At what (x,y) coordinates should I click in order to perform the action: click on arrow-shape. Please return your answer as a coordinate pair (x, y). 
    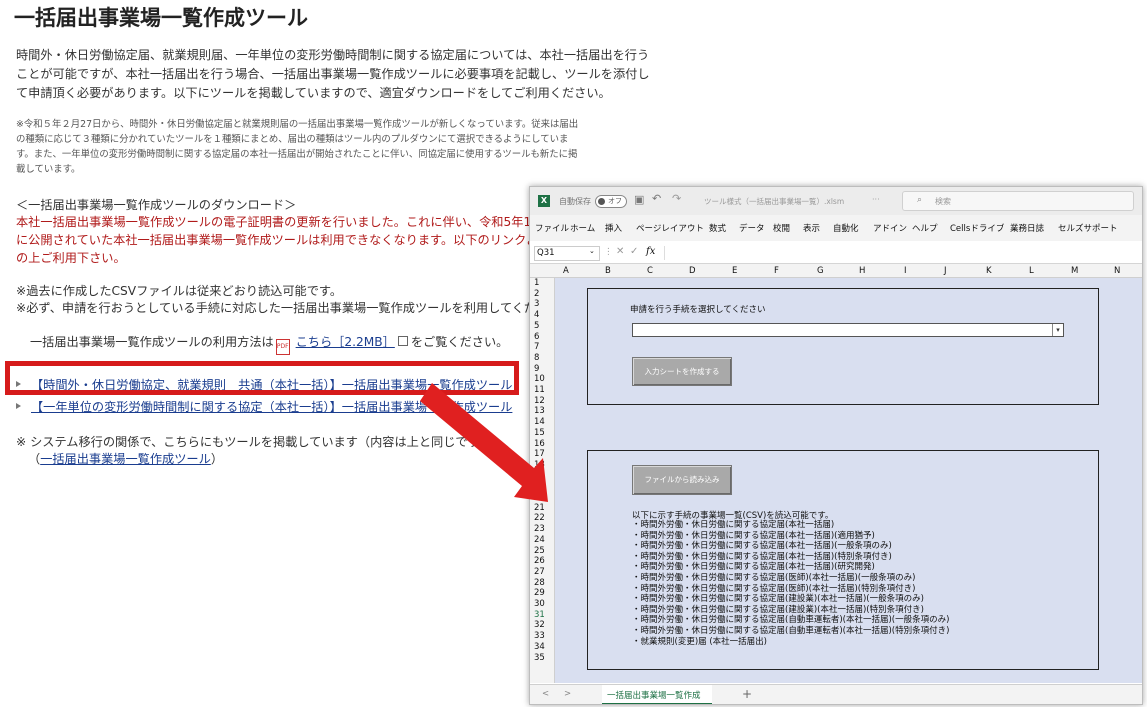
    Looking at the image, I should click on (484, 442).